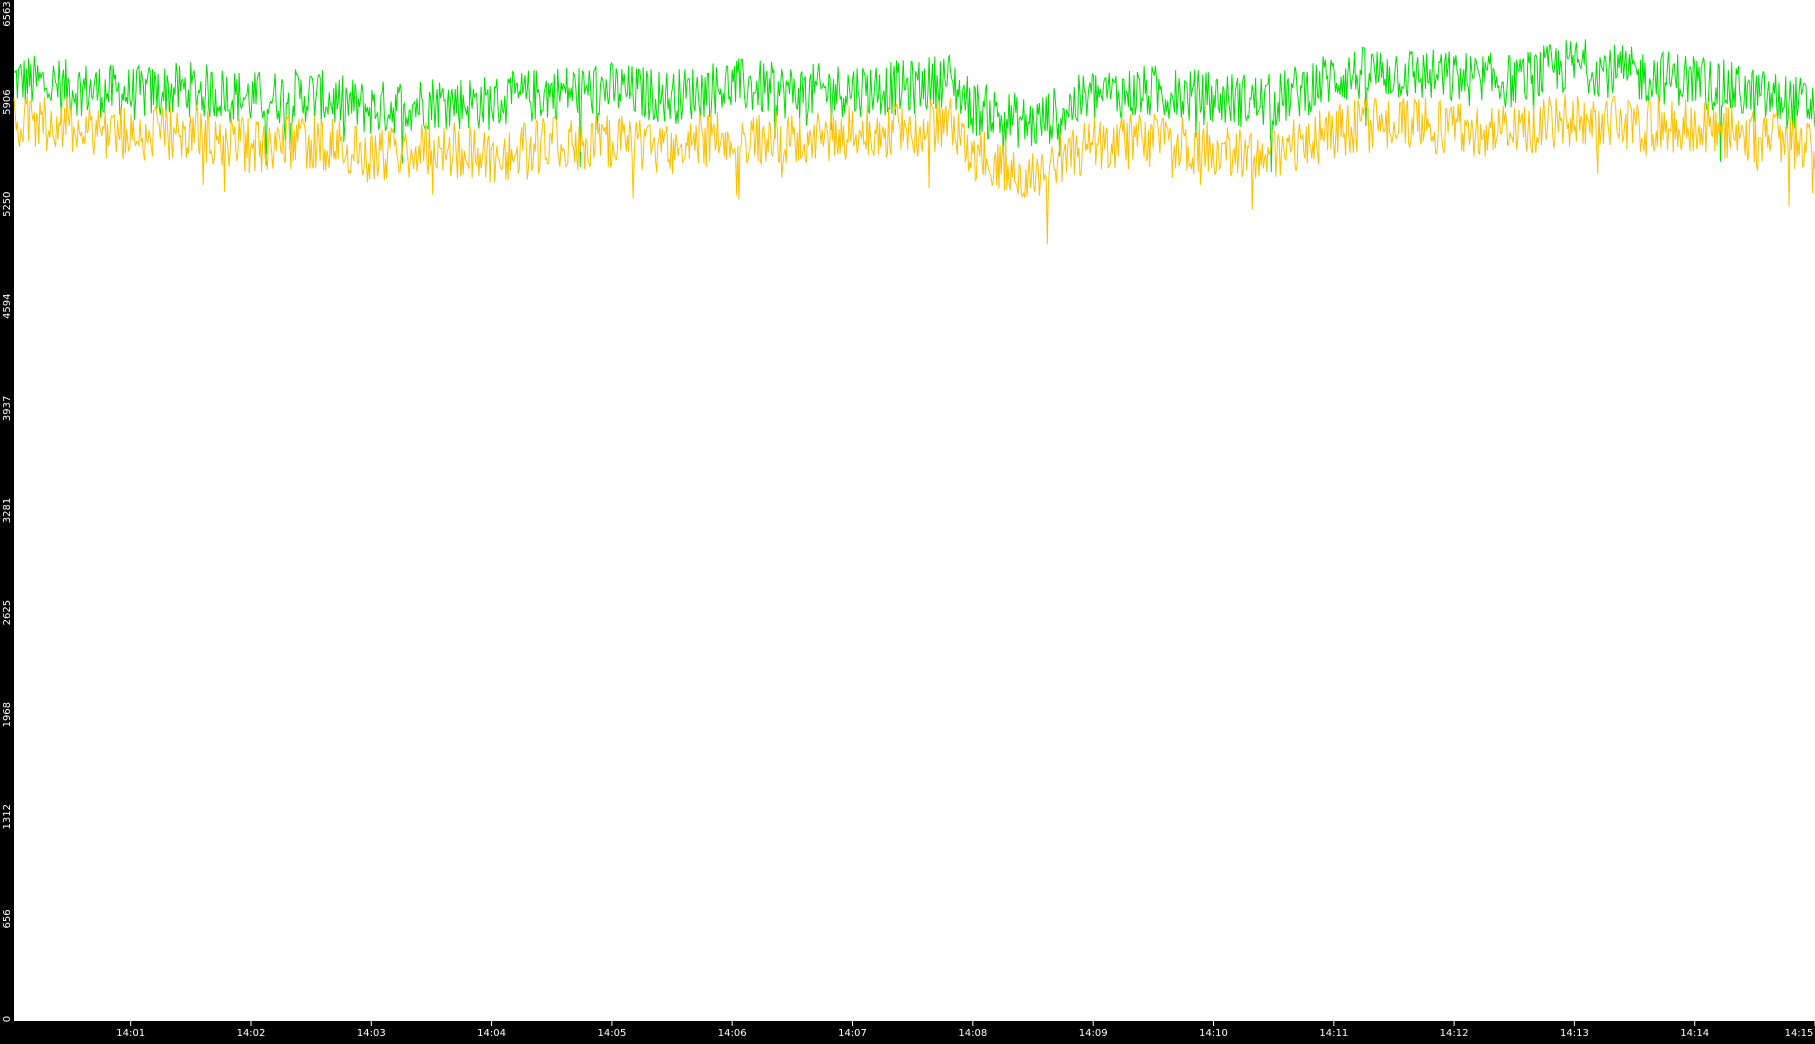 This screenshot has height=1044, width=1815. What do you see at coordinates (7, 816) in the screenshot?
I see `y-tick-label: 1312` at bounding box center [7, 816].